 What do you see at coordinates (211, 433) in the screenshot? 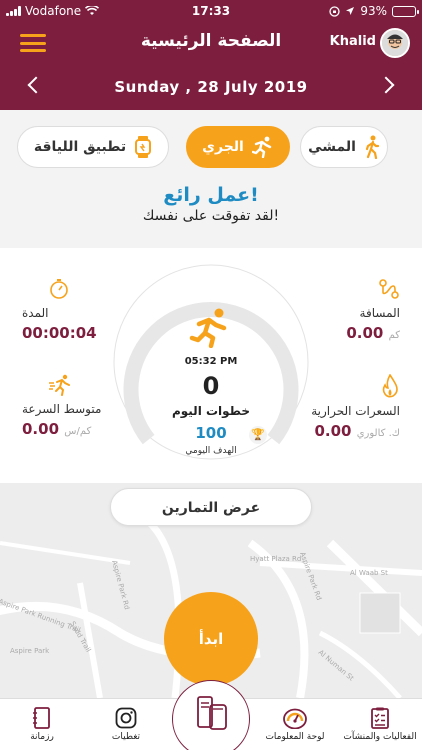
I see `daily-goal-value: 100` at bounding box center [211, 433].